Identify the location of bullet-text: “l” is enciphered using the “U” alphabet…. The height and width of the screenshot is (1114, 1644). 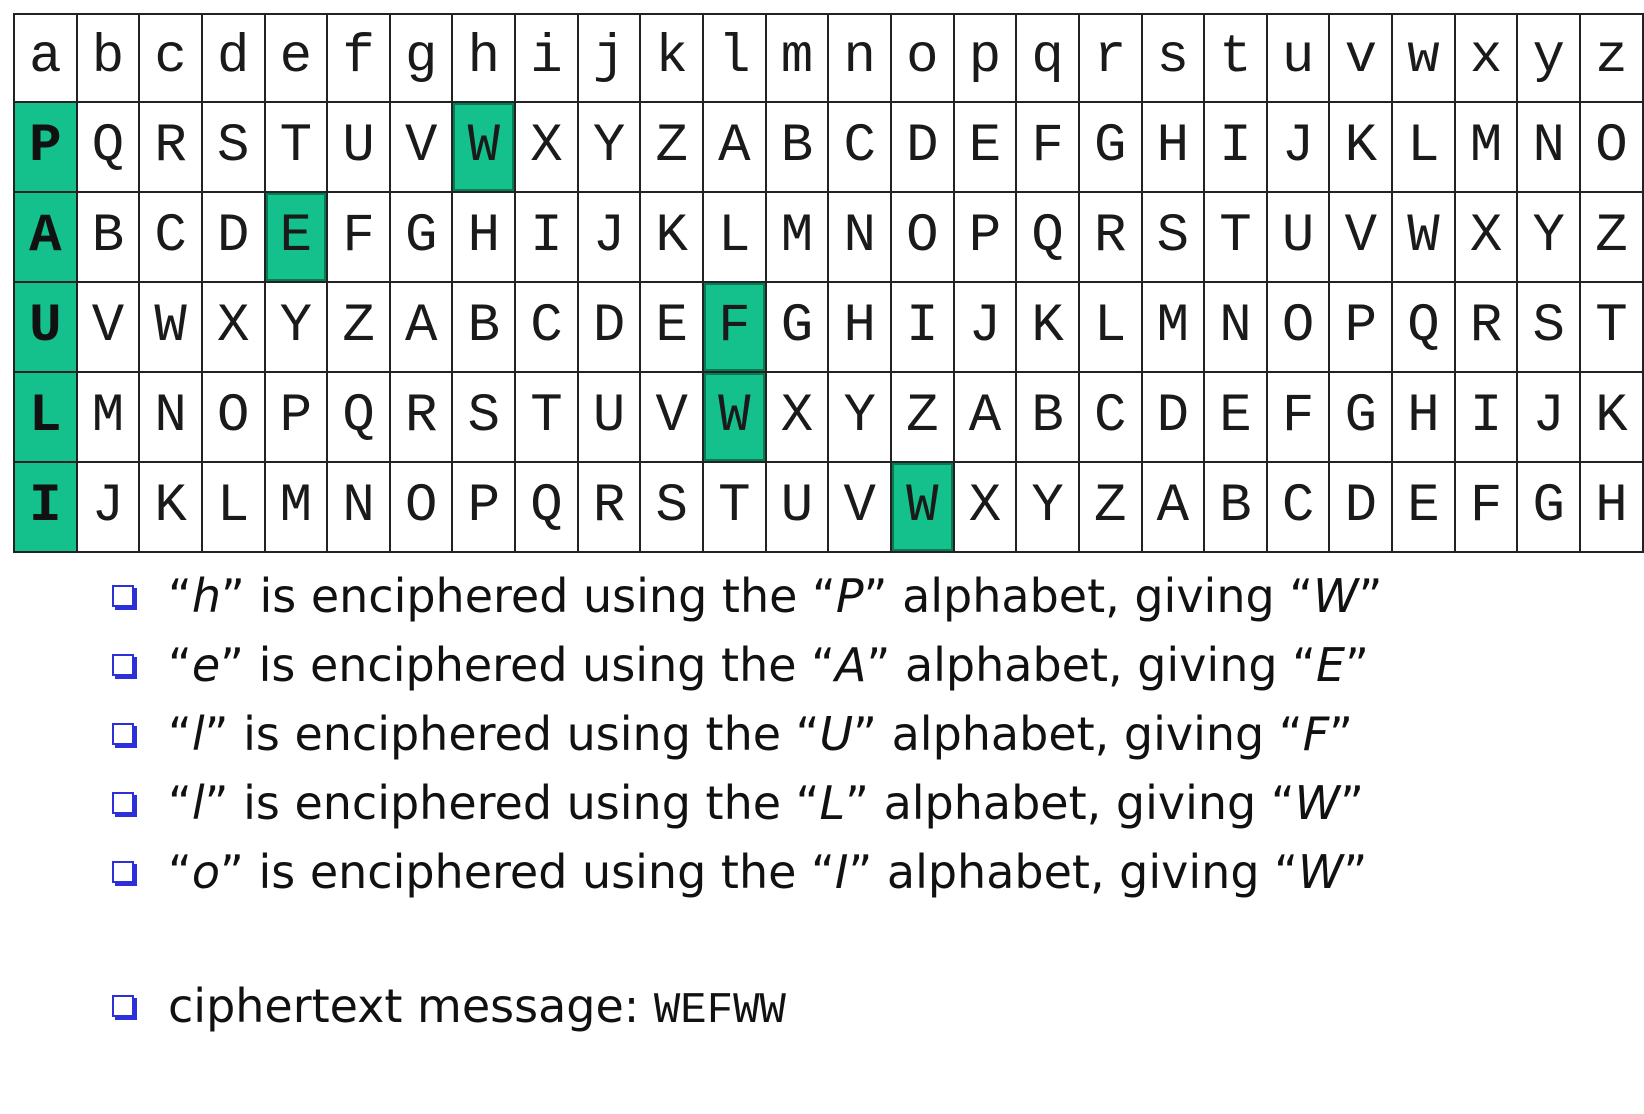
(761, 734).